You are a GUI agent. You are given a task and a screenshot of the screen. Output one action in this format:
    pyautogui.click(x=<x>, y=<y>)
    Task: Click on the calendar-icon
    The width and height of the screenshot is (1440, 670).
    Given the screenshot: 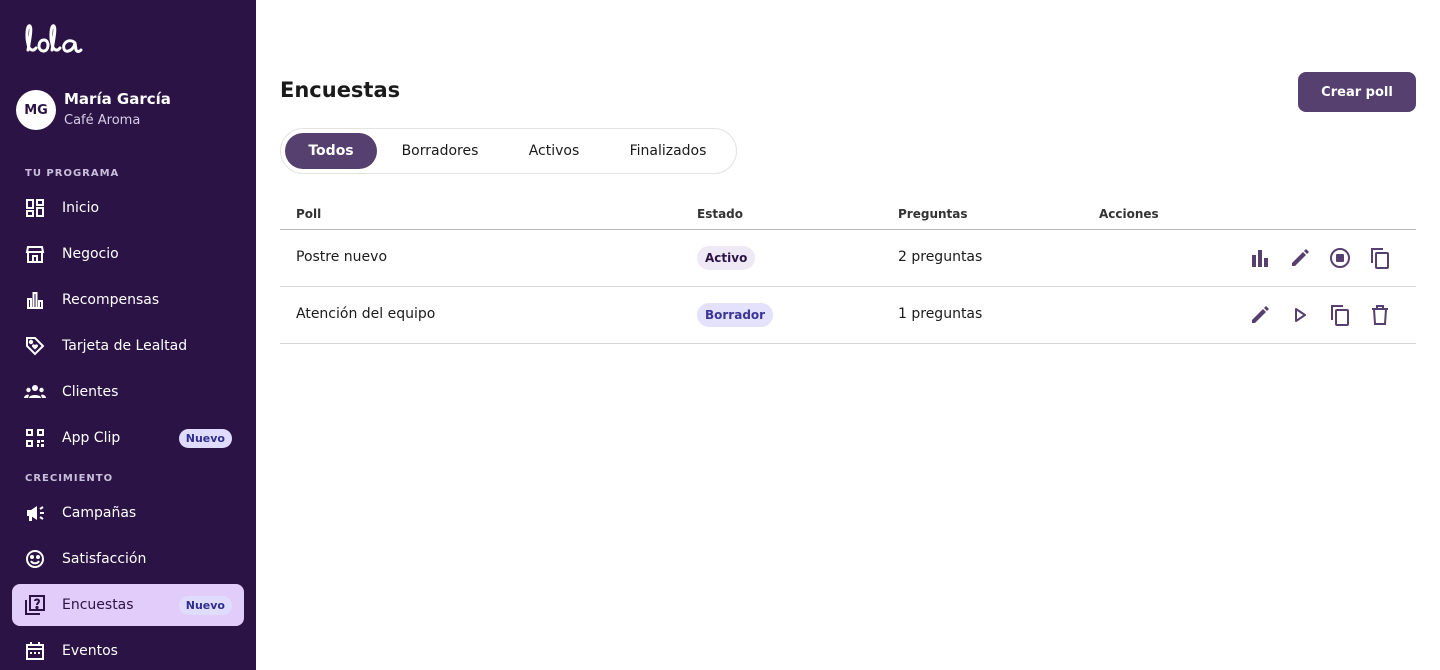 What is the action you would take?
    pyautogui.click(x=35, y=651)
    